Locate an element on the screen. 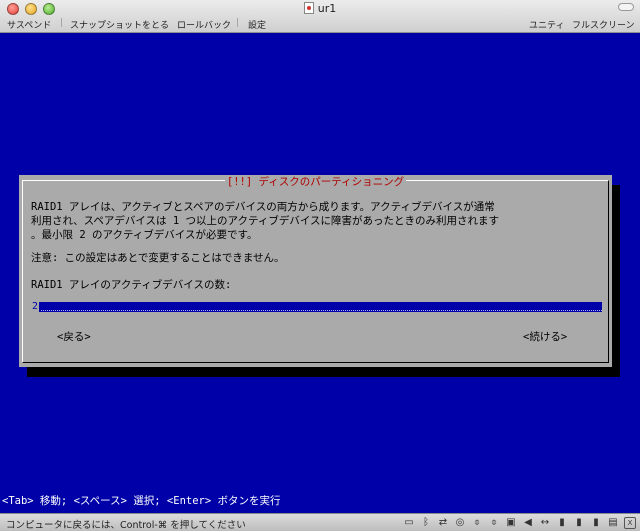 Image resolution: width=640 pixels, height=531 pixels. continue-button: <続ける> is located at coordinates (545, 336).